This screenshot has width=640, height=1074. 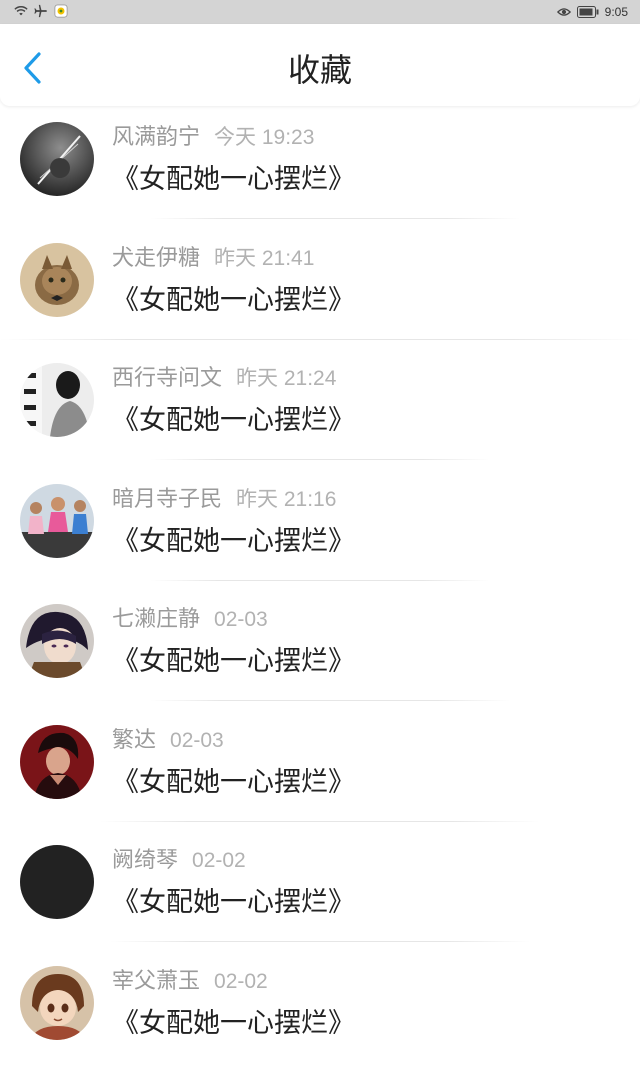 What do you see at coordinates (156, 981) in the screenshot?
I see `user-name: 宰父萧玉` at bounding box center [156, 981].